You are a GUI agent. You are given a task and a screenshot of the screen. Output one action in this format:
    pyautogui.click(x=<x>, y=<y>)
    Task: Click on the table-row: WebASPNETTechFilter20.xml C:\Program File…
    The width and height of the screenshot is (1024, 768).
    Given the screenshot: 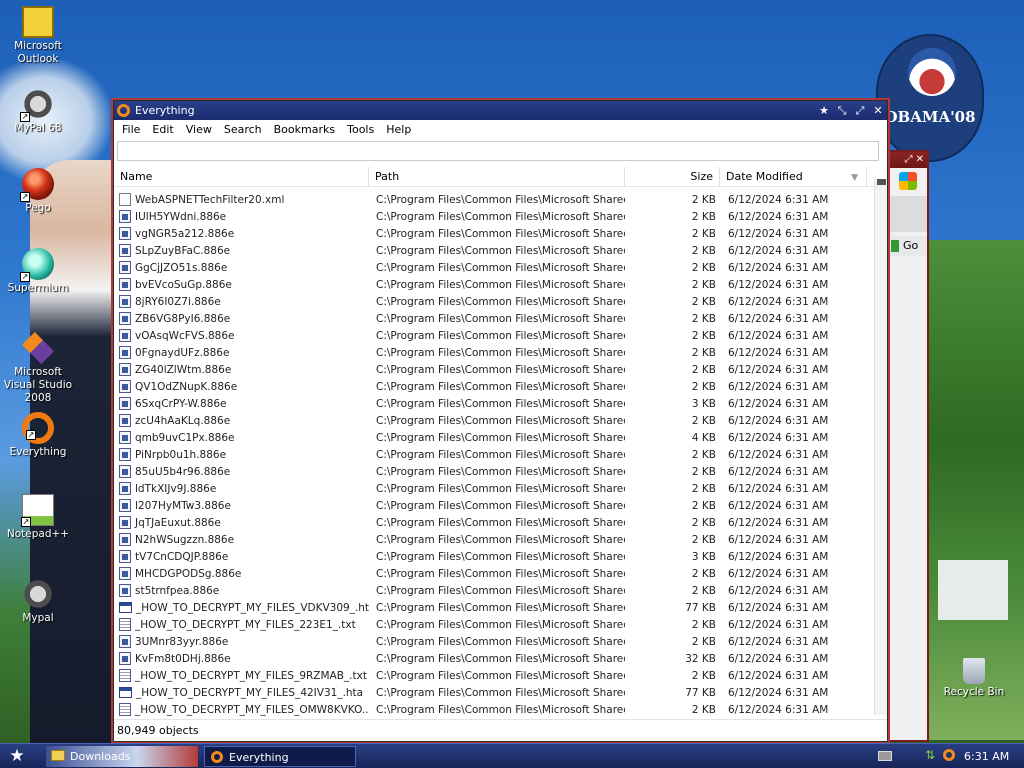 What is the action you would take?
    pyautogui.click(x=494, y=199)
    